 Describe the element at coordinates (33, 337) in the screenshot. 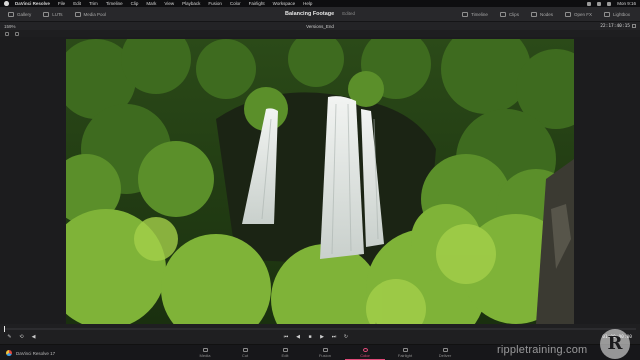

I see `audio-icon: ◀` at that location.